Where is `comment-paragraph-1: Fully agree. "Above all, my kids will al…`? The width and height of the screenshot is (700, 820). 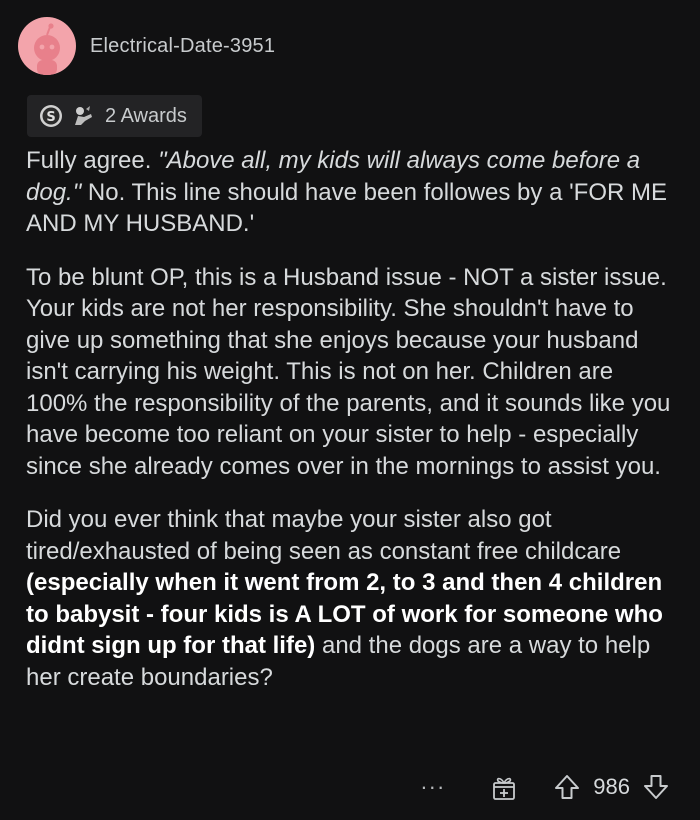
comment-paragraph-1: Fully agree. "Above all, my kids will al… is located at coordinates (351, 192).